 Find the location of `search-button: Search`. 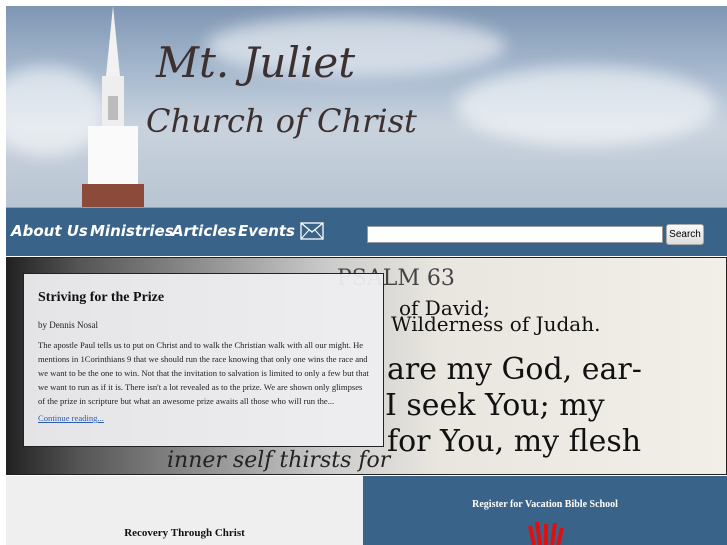

search-button: Search is located at coordinates (685, 234).